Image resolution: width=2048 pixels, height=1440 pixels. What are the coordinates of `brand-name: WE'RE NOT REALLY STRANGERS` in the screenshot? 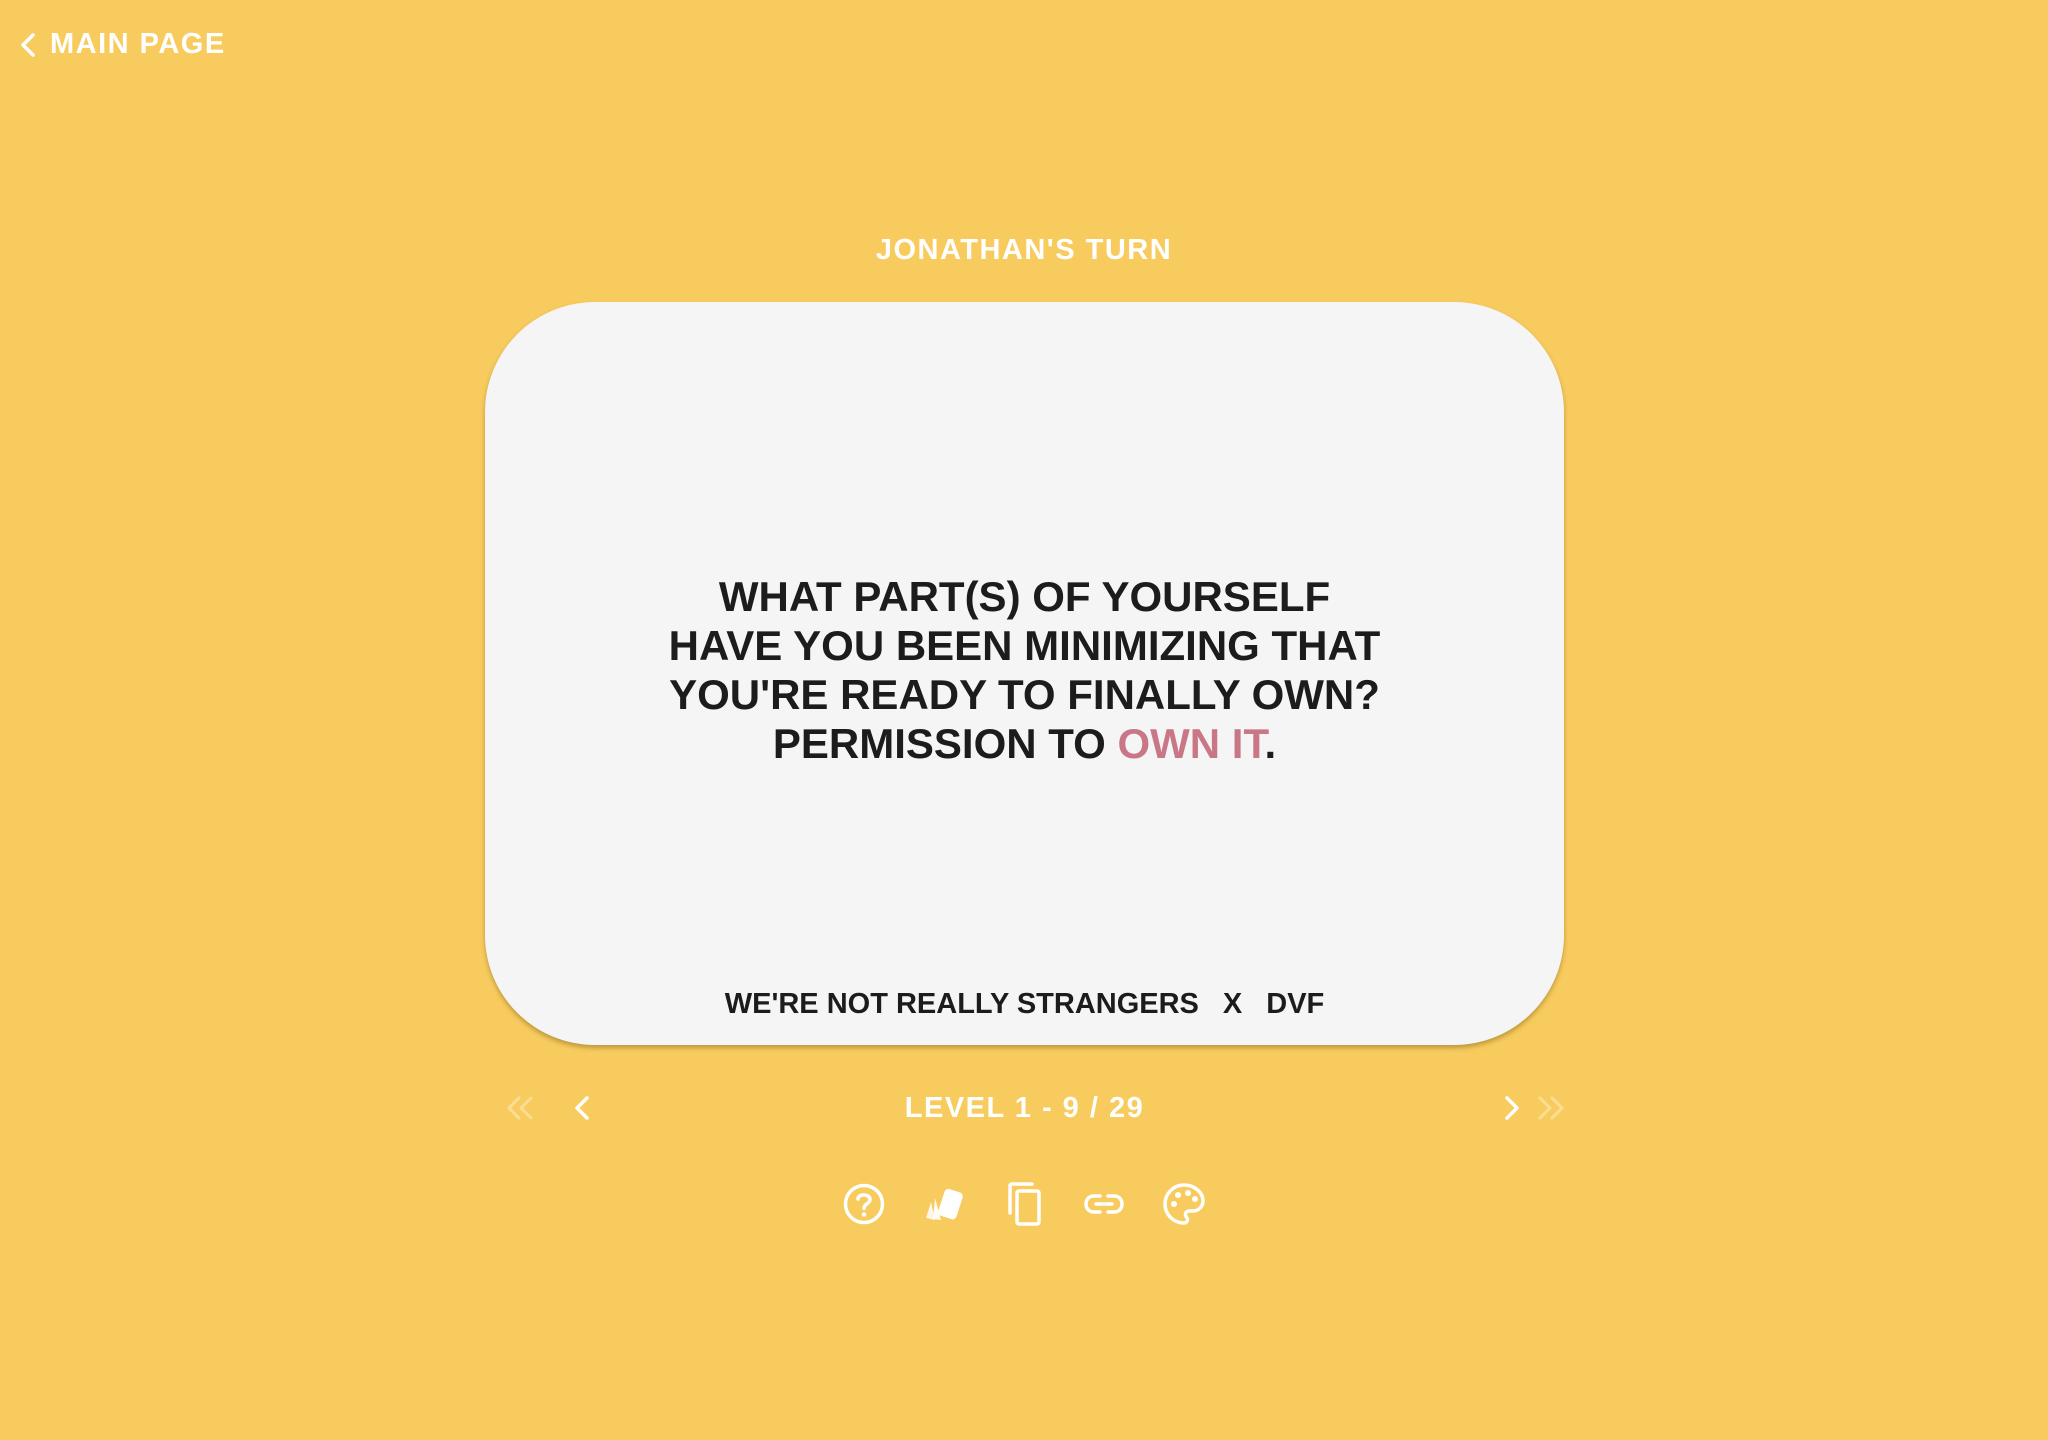 It's located at (961, 1004).